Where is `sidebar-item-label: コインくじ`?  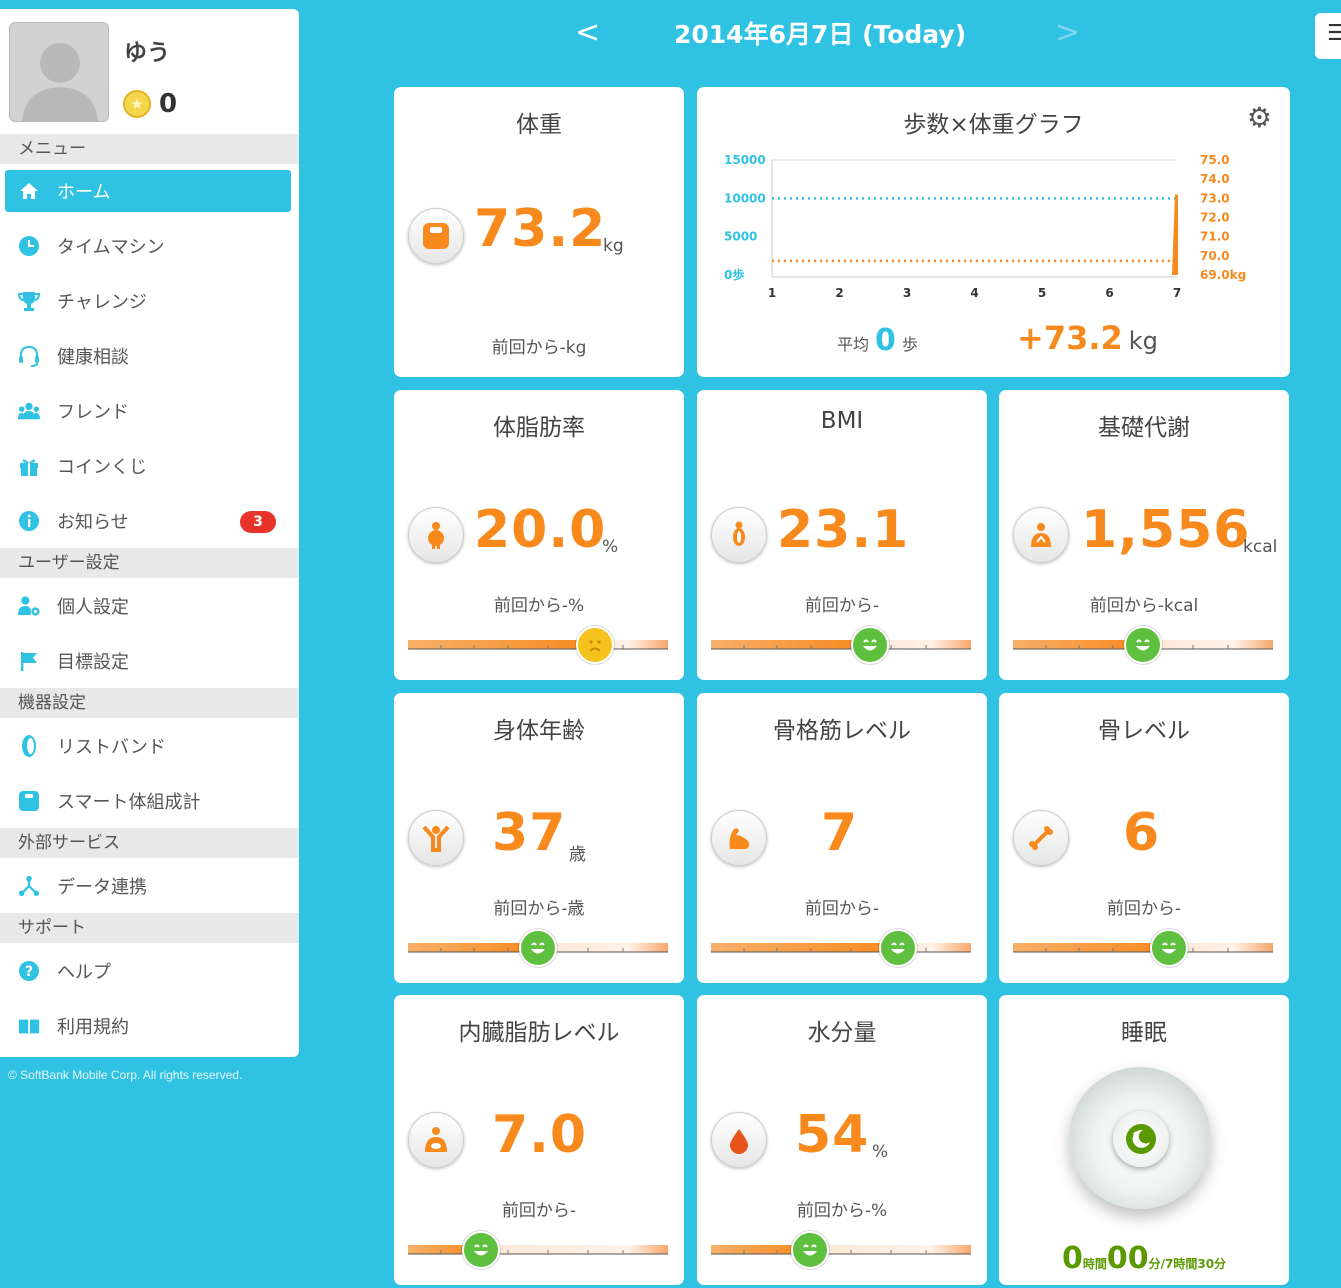
sidebar-item-label: コインくじ is located at coordinates (102, 467).